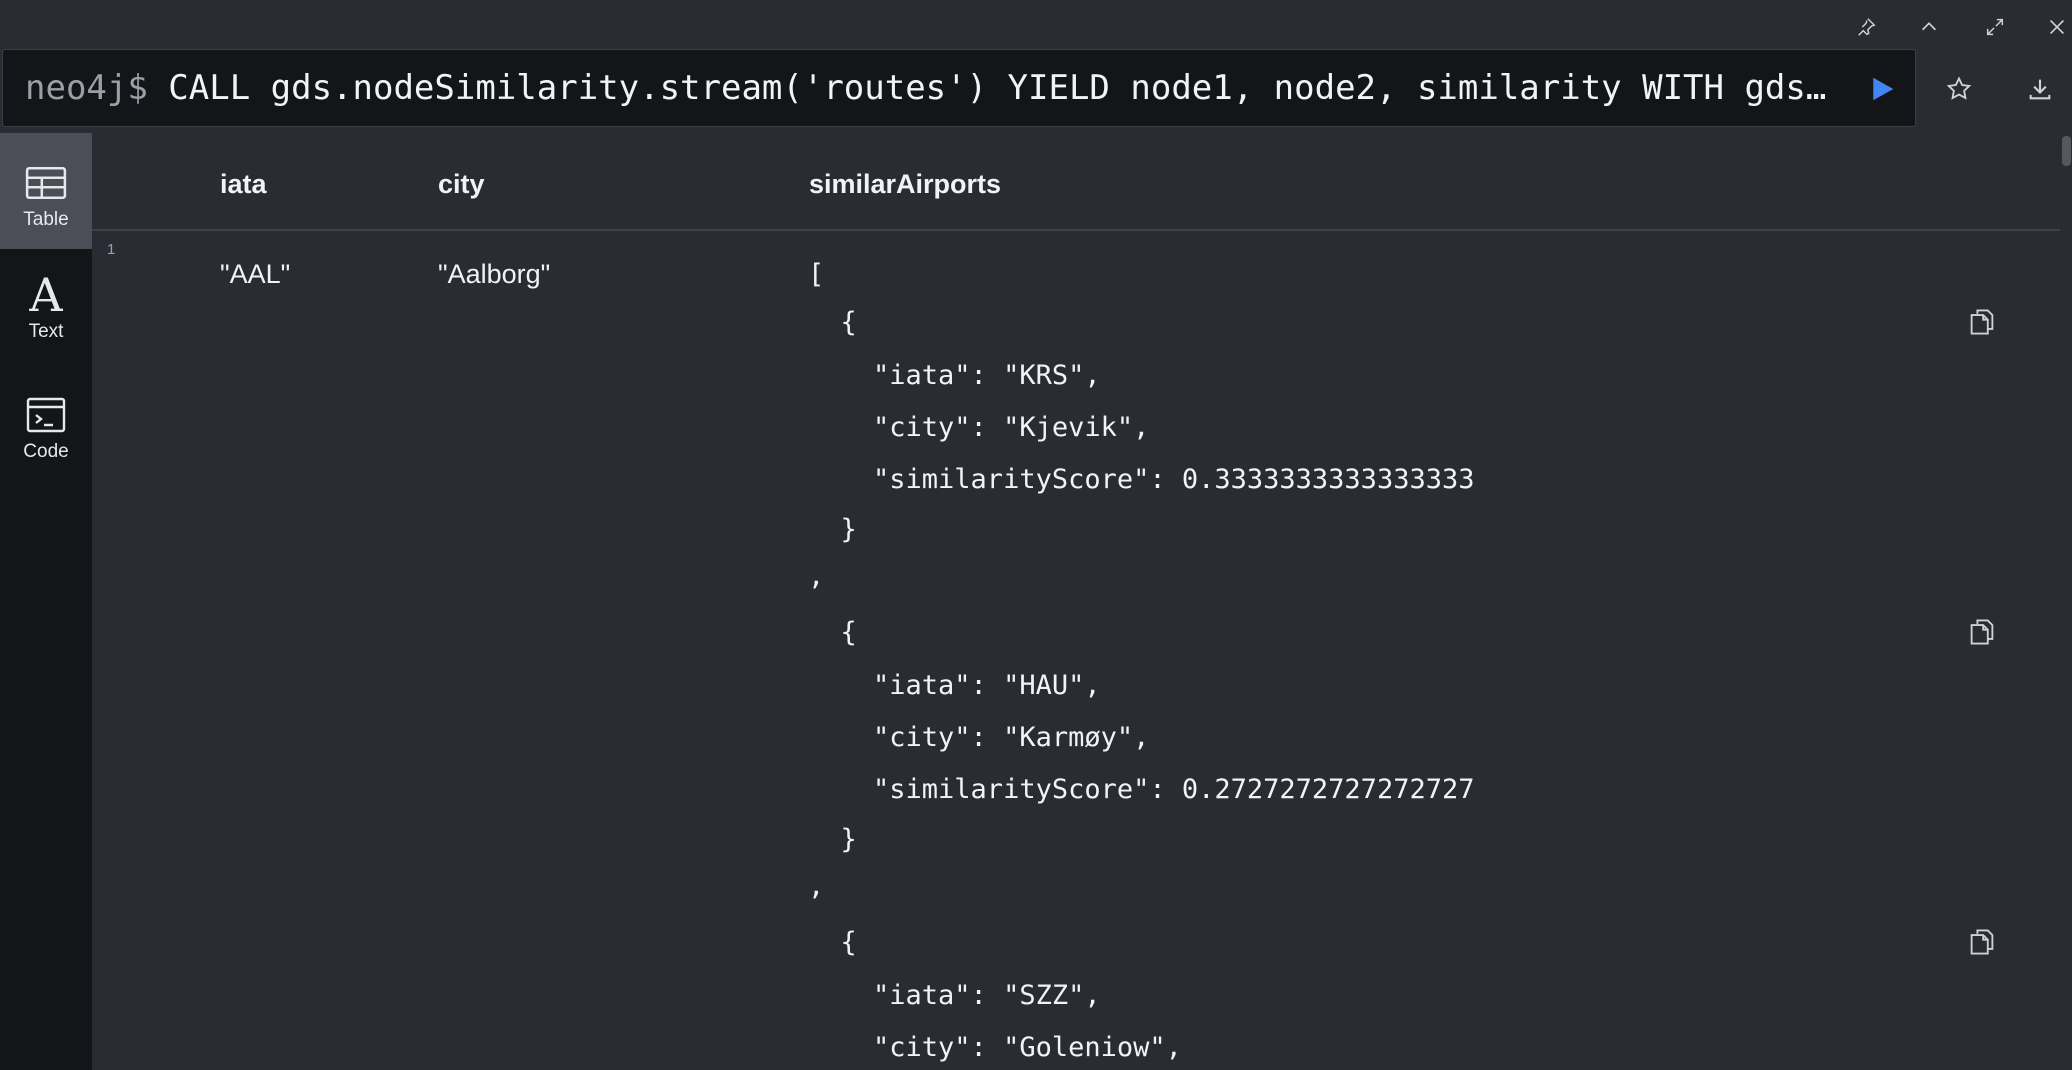 The height and width of the screenshot is (1070, 2072). I want to click on download-button, so click(2040, 89).